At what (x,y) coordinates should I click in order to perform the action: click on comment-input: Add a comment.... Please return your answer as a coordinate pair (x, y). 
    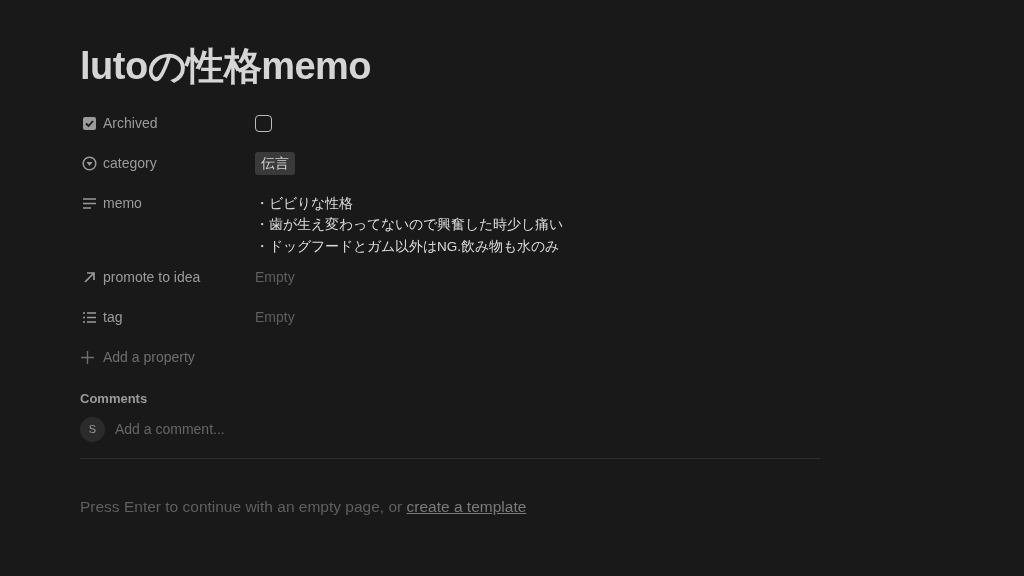
    Looking at the image, I should click on (313, 429).